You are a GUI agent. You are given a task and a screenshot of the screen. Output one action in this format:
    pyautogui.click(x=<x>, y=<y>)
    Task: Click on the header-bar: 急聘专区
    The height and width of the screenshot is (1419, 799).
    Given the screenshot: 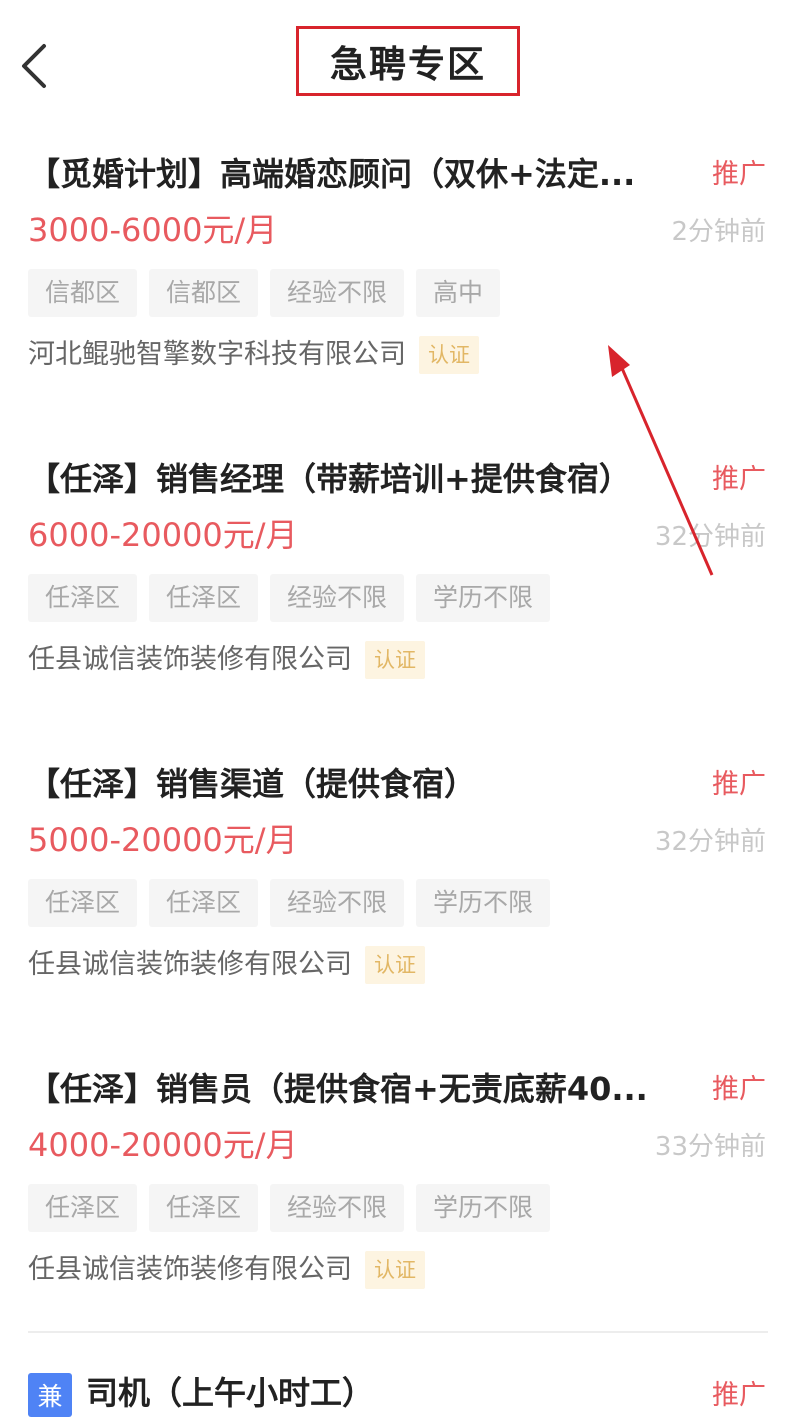 What is the action you would take?
    pyautogui.click(x=399, y=65)
    